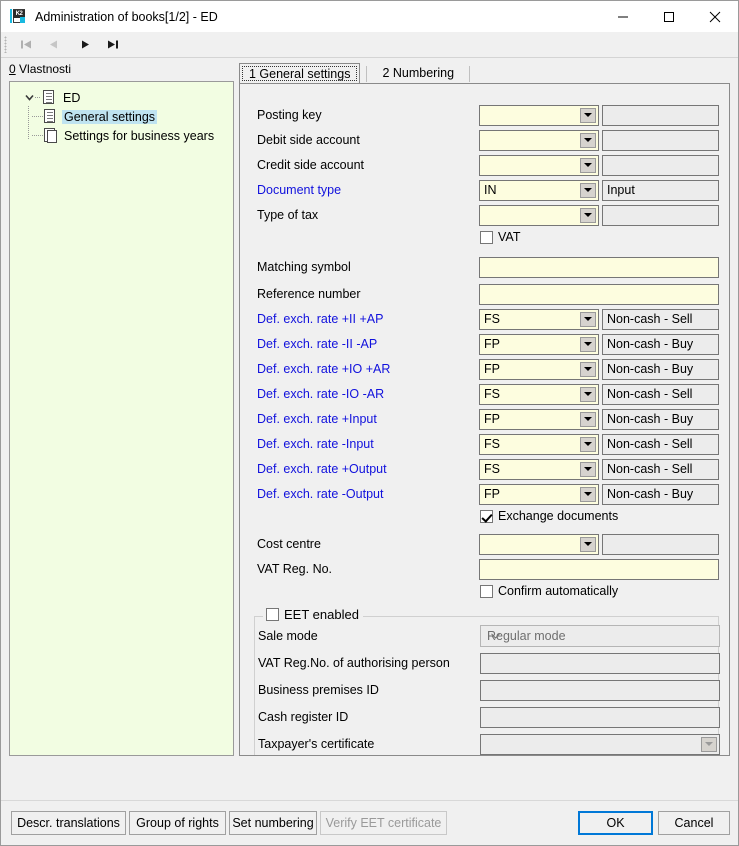 The height and width of the screenshot is (846, 739). I want to click on cash-register-id-input, so click(600, 717).